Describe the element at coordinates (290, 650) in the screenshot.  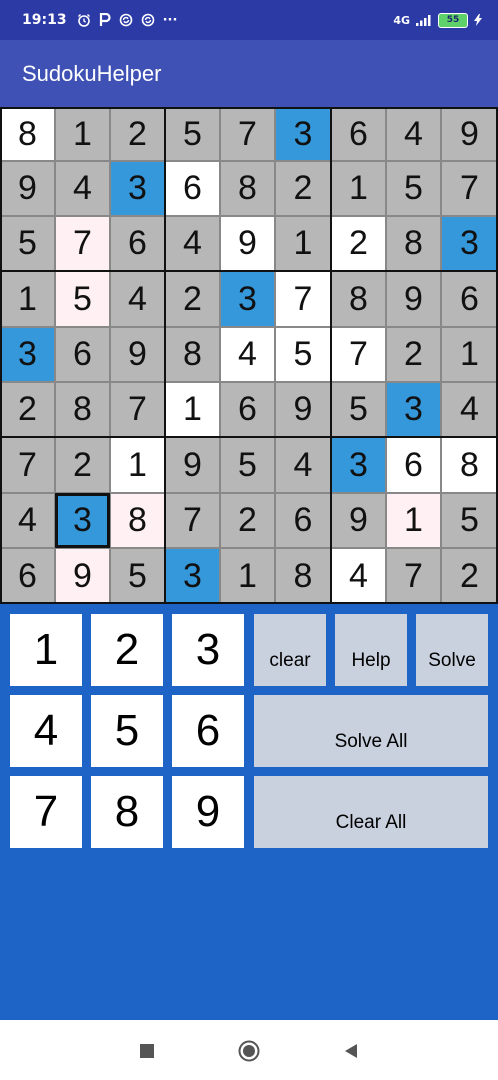
I see `clear-button: clear` at that location.